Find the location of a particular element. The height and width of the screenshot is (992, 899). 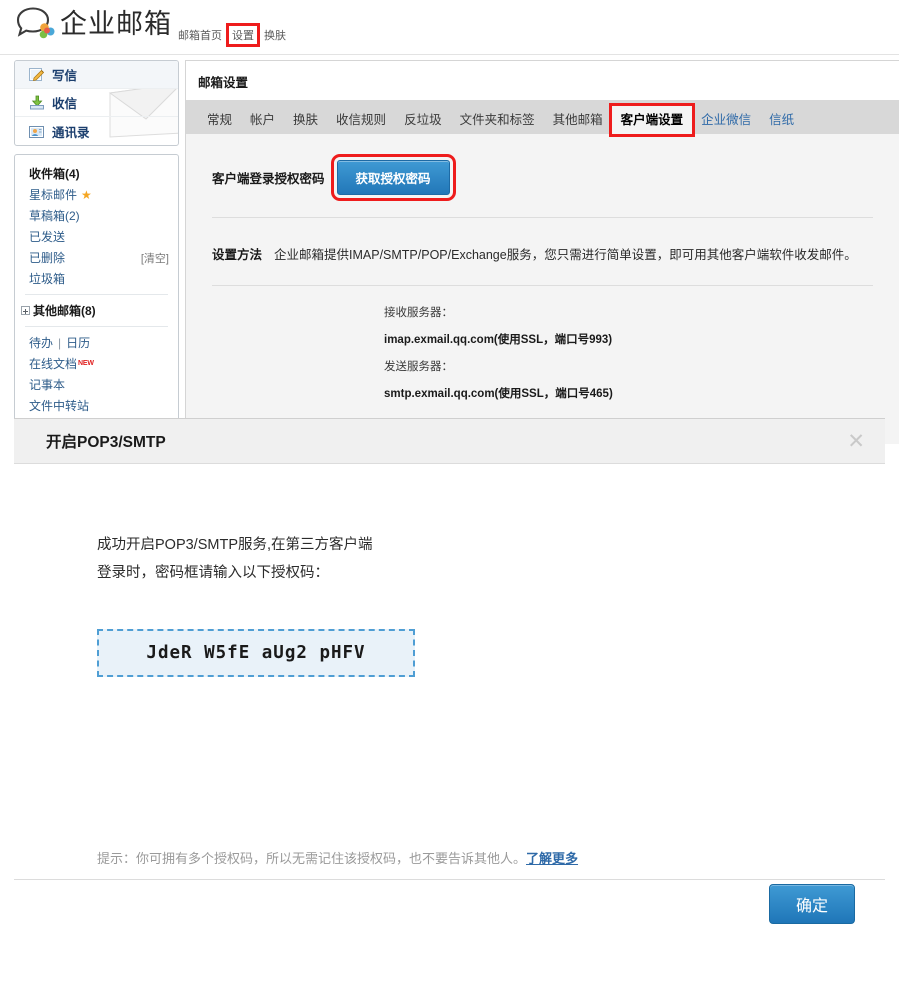

inbox-download-icon is located at coordinates (37, 102).